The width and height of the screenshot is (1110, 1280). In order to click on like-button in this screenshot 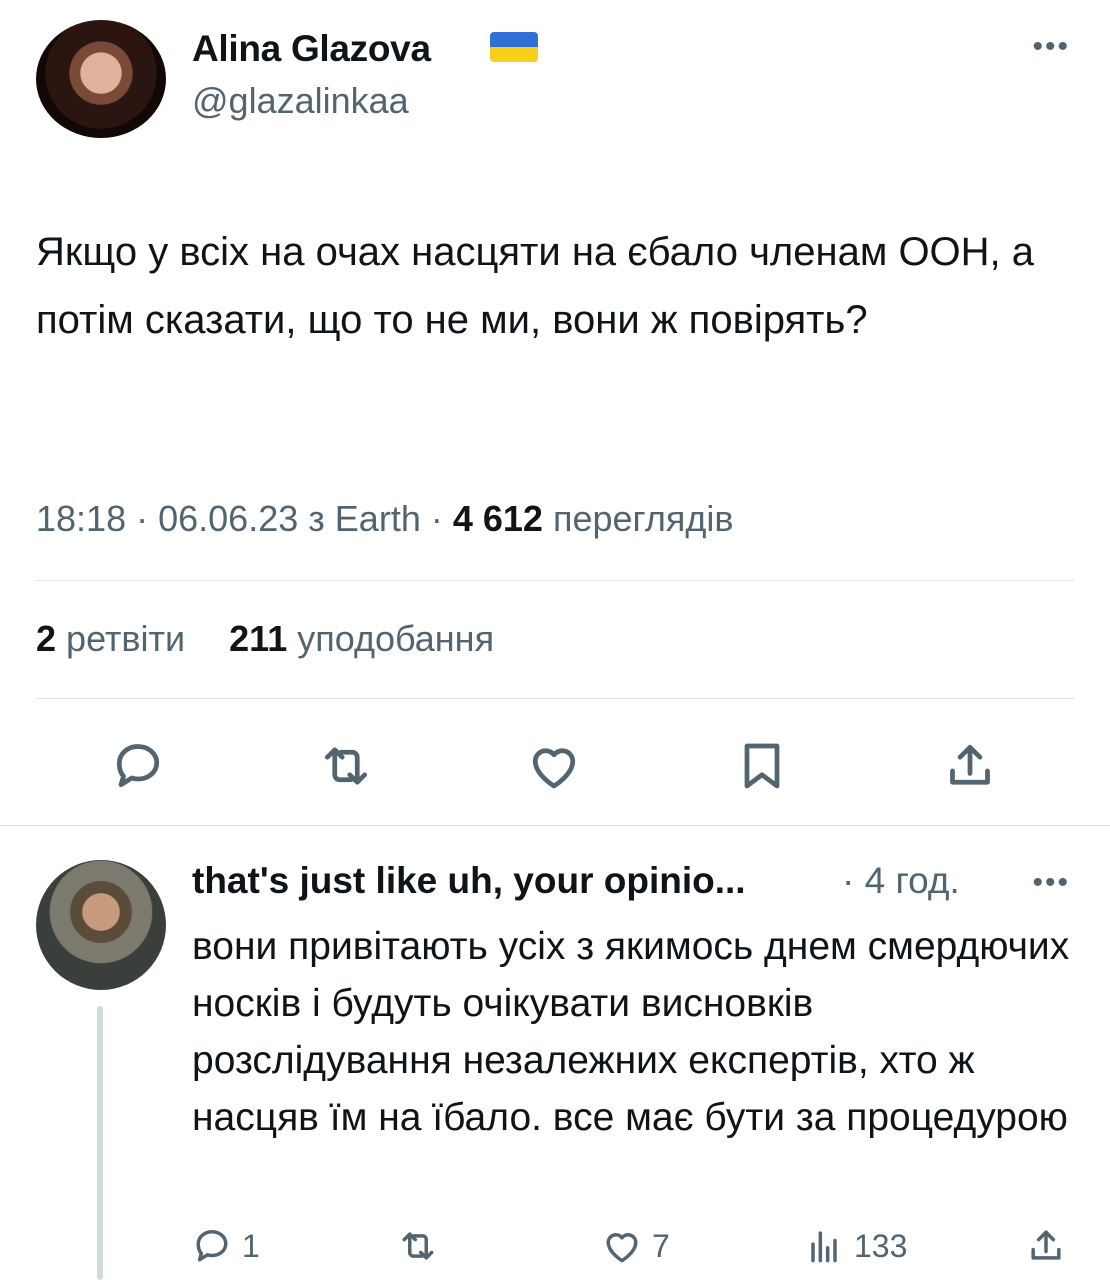, I will do `click(554, 766)`.